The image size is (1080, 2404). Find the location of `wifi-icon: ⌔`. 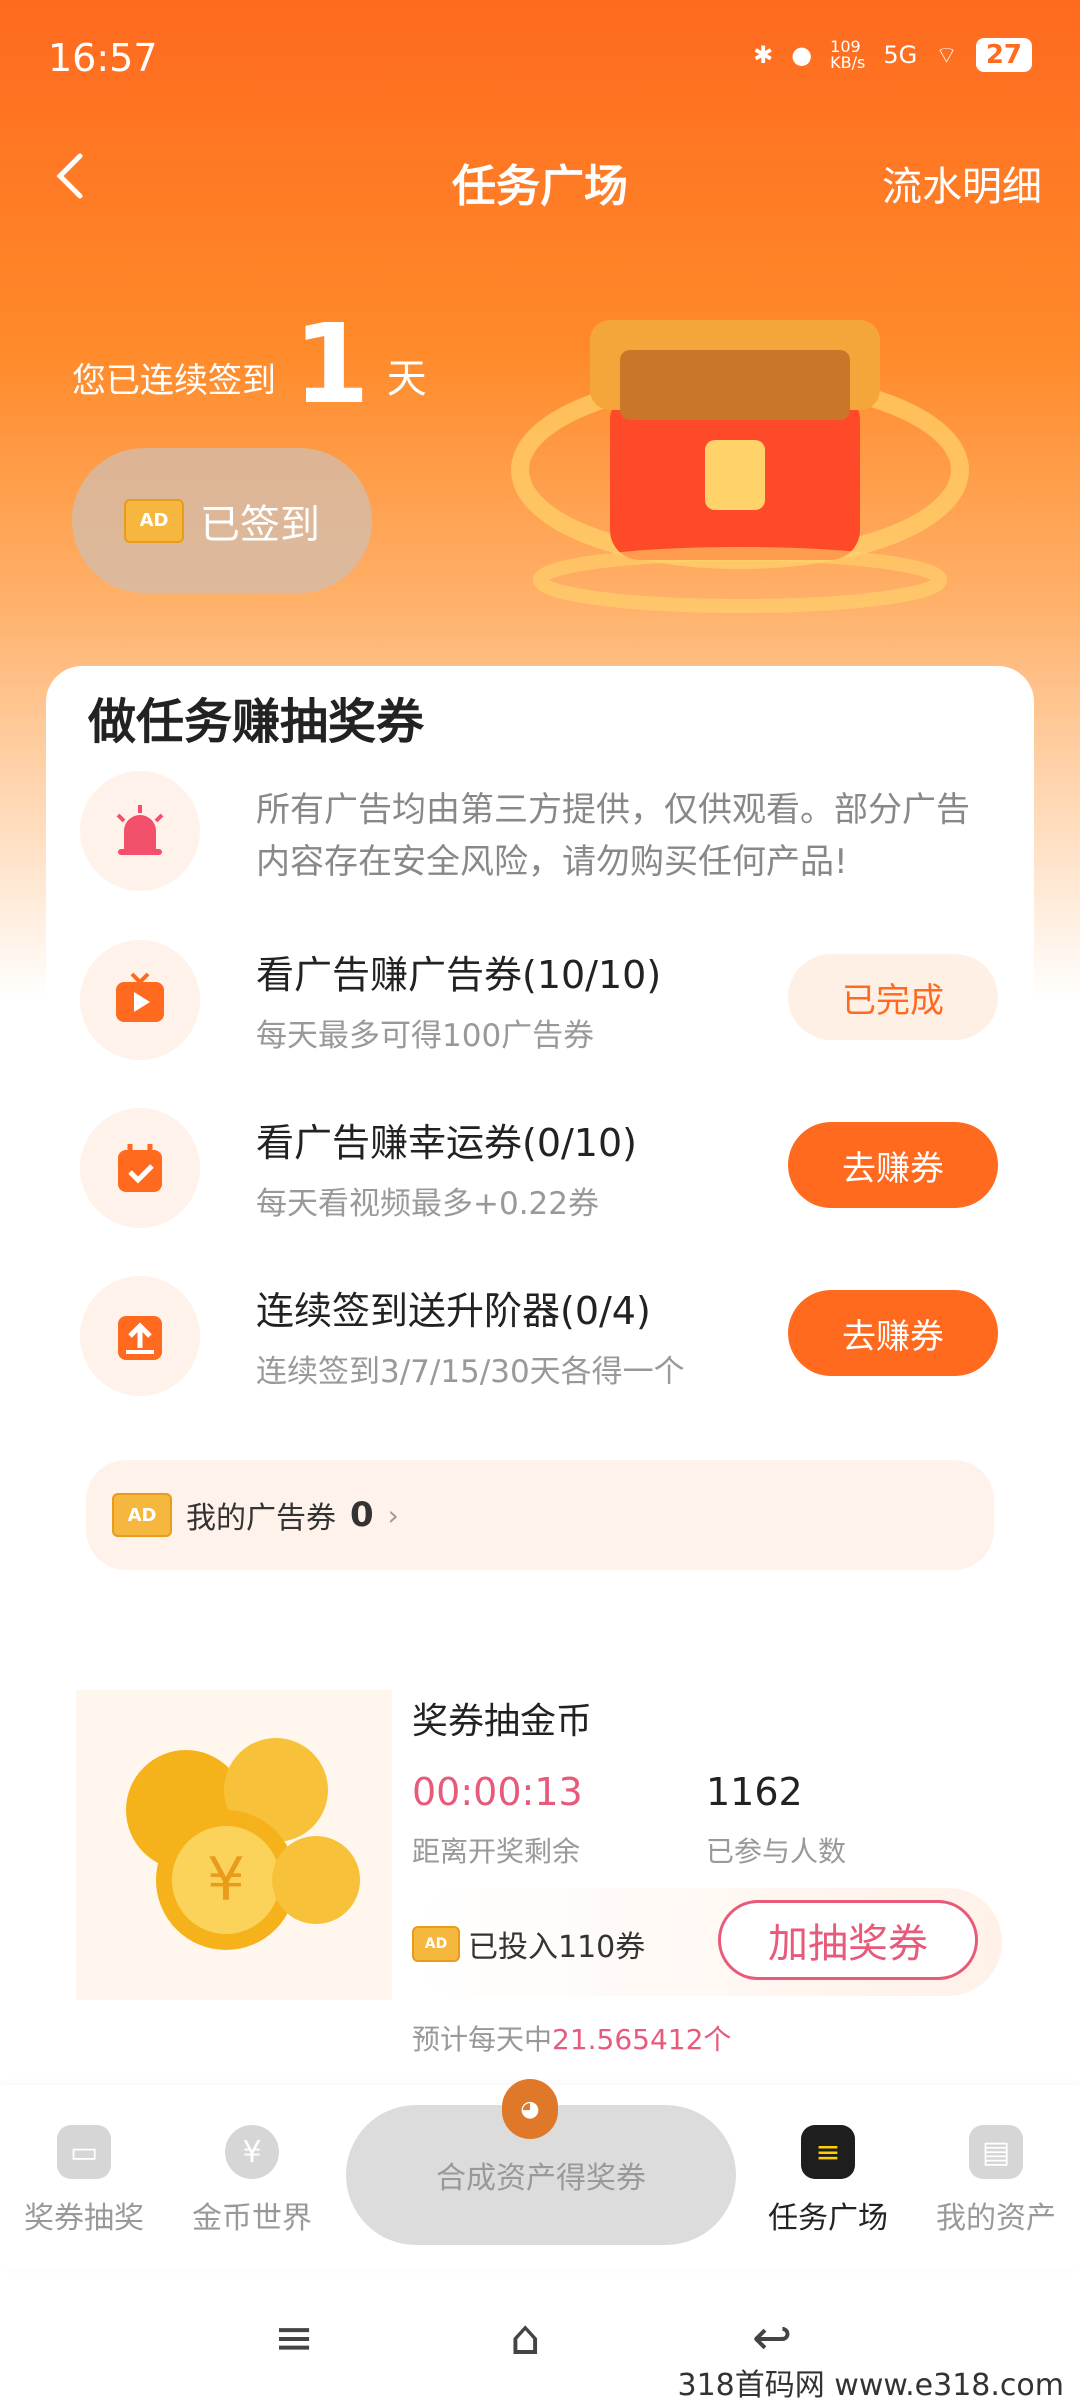

wifi-icon: ⌔ is located at coordinates (946, 55).